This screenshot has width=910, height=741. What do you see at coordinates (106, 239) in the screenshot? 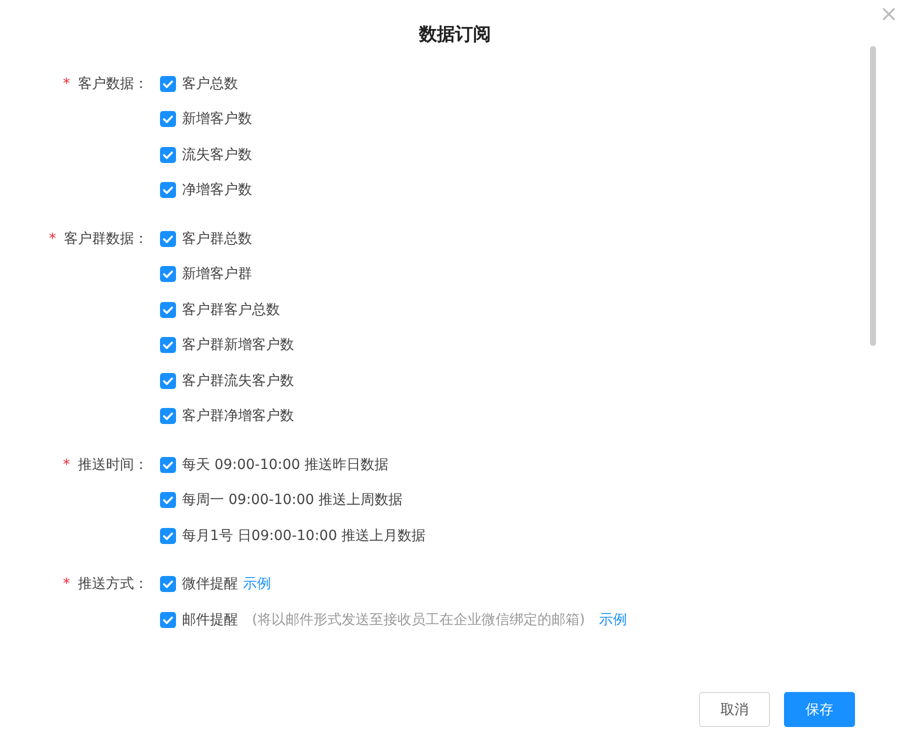
I see `field-label: 客户群数据：` at bounding box center [106, 239].